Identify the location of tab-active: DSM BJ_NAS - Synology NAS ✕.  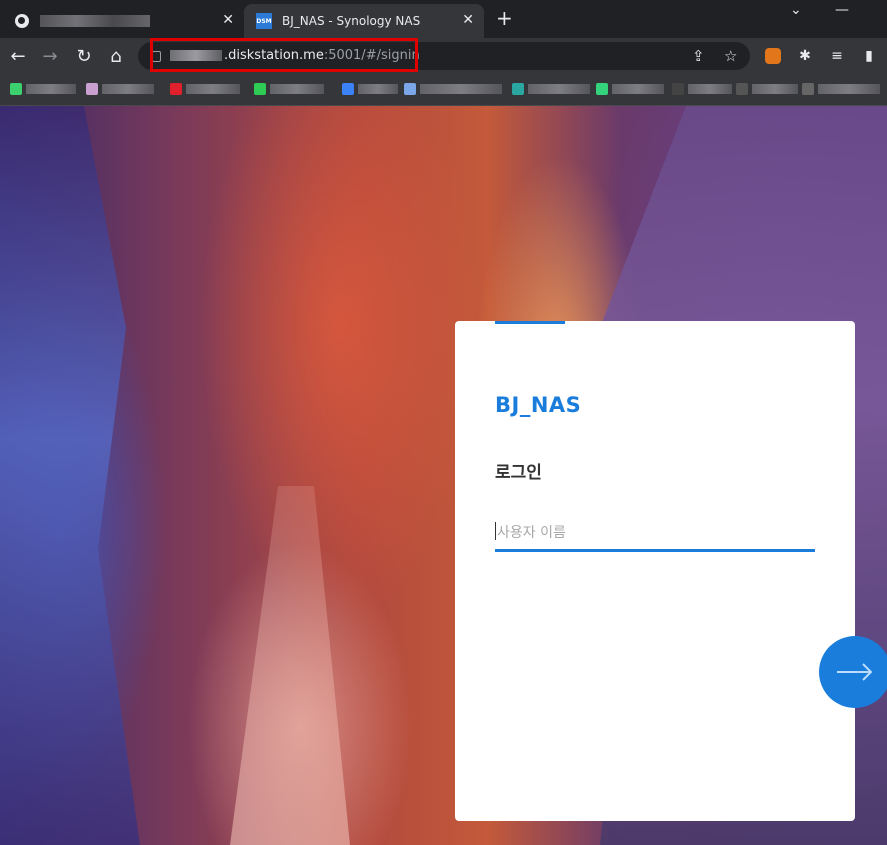
(364, 21).